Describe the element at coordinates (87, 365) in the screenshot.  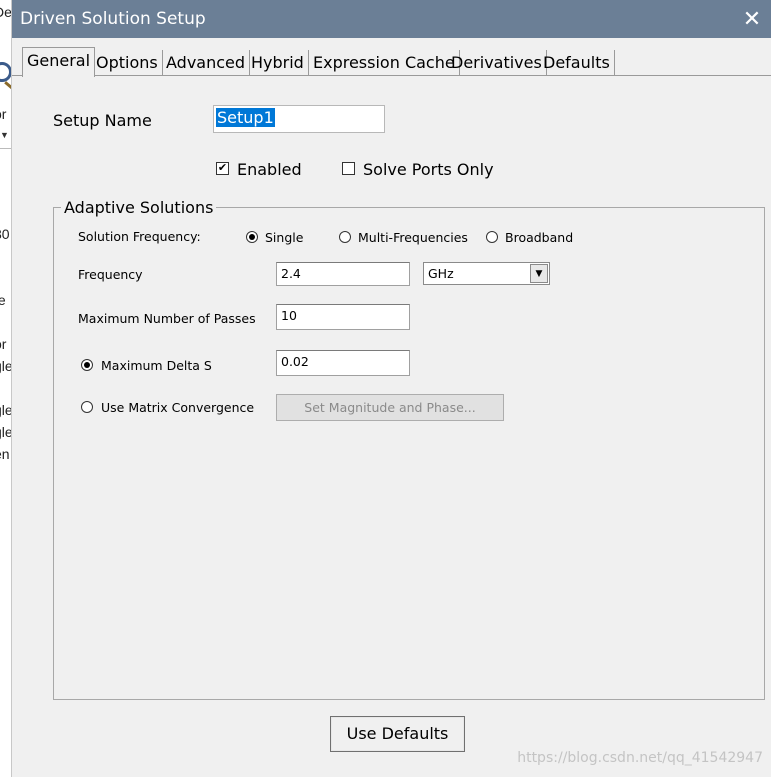
I see `max-delta-s-radio` at that location.